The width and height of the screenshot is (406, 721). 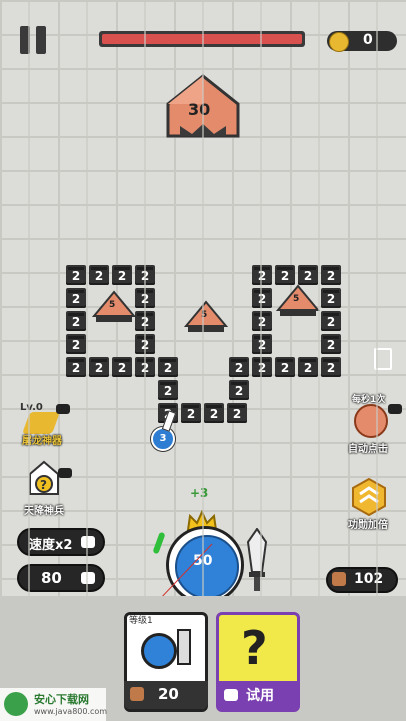 What do you see at coordinates (199, 493) in the screenshot?
I see `plus-balls: +3` at bounding box center [199, 493].